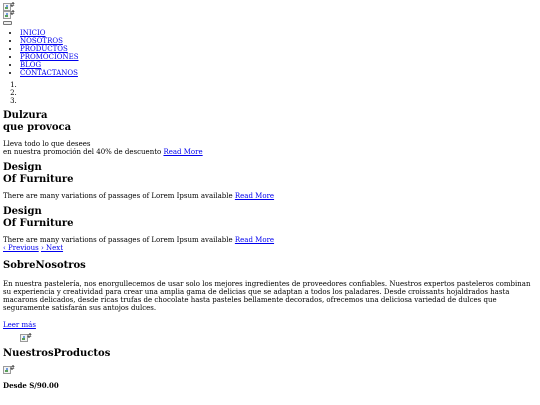  Describe the element at coordinates (278, 73) in the screenshot. I see `nav-item-contactanos: CONTACTANOS` at that location.